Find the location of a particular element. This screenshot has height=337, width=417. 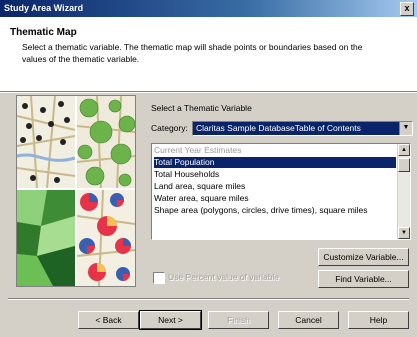

close-icon: x is located at coordinates (407, 9).